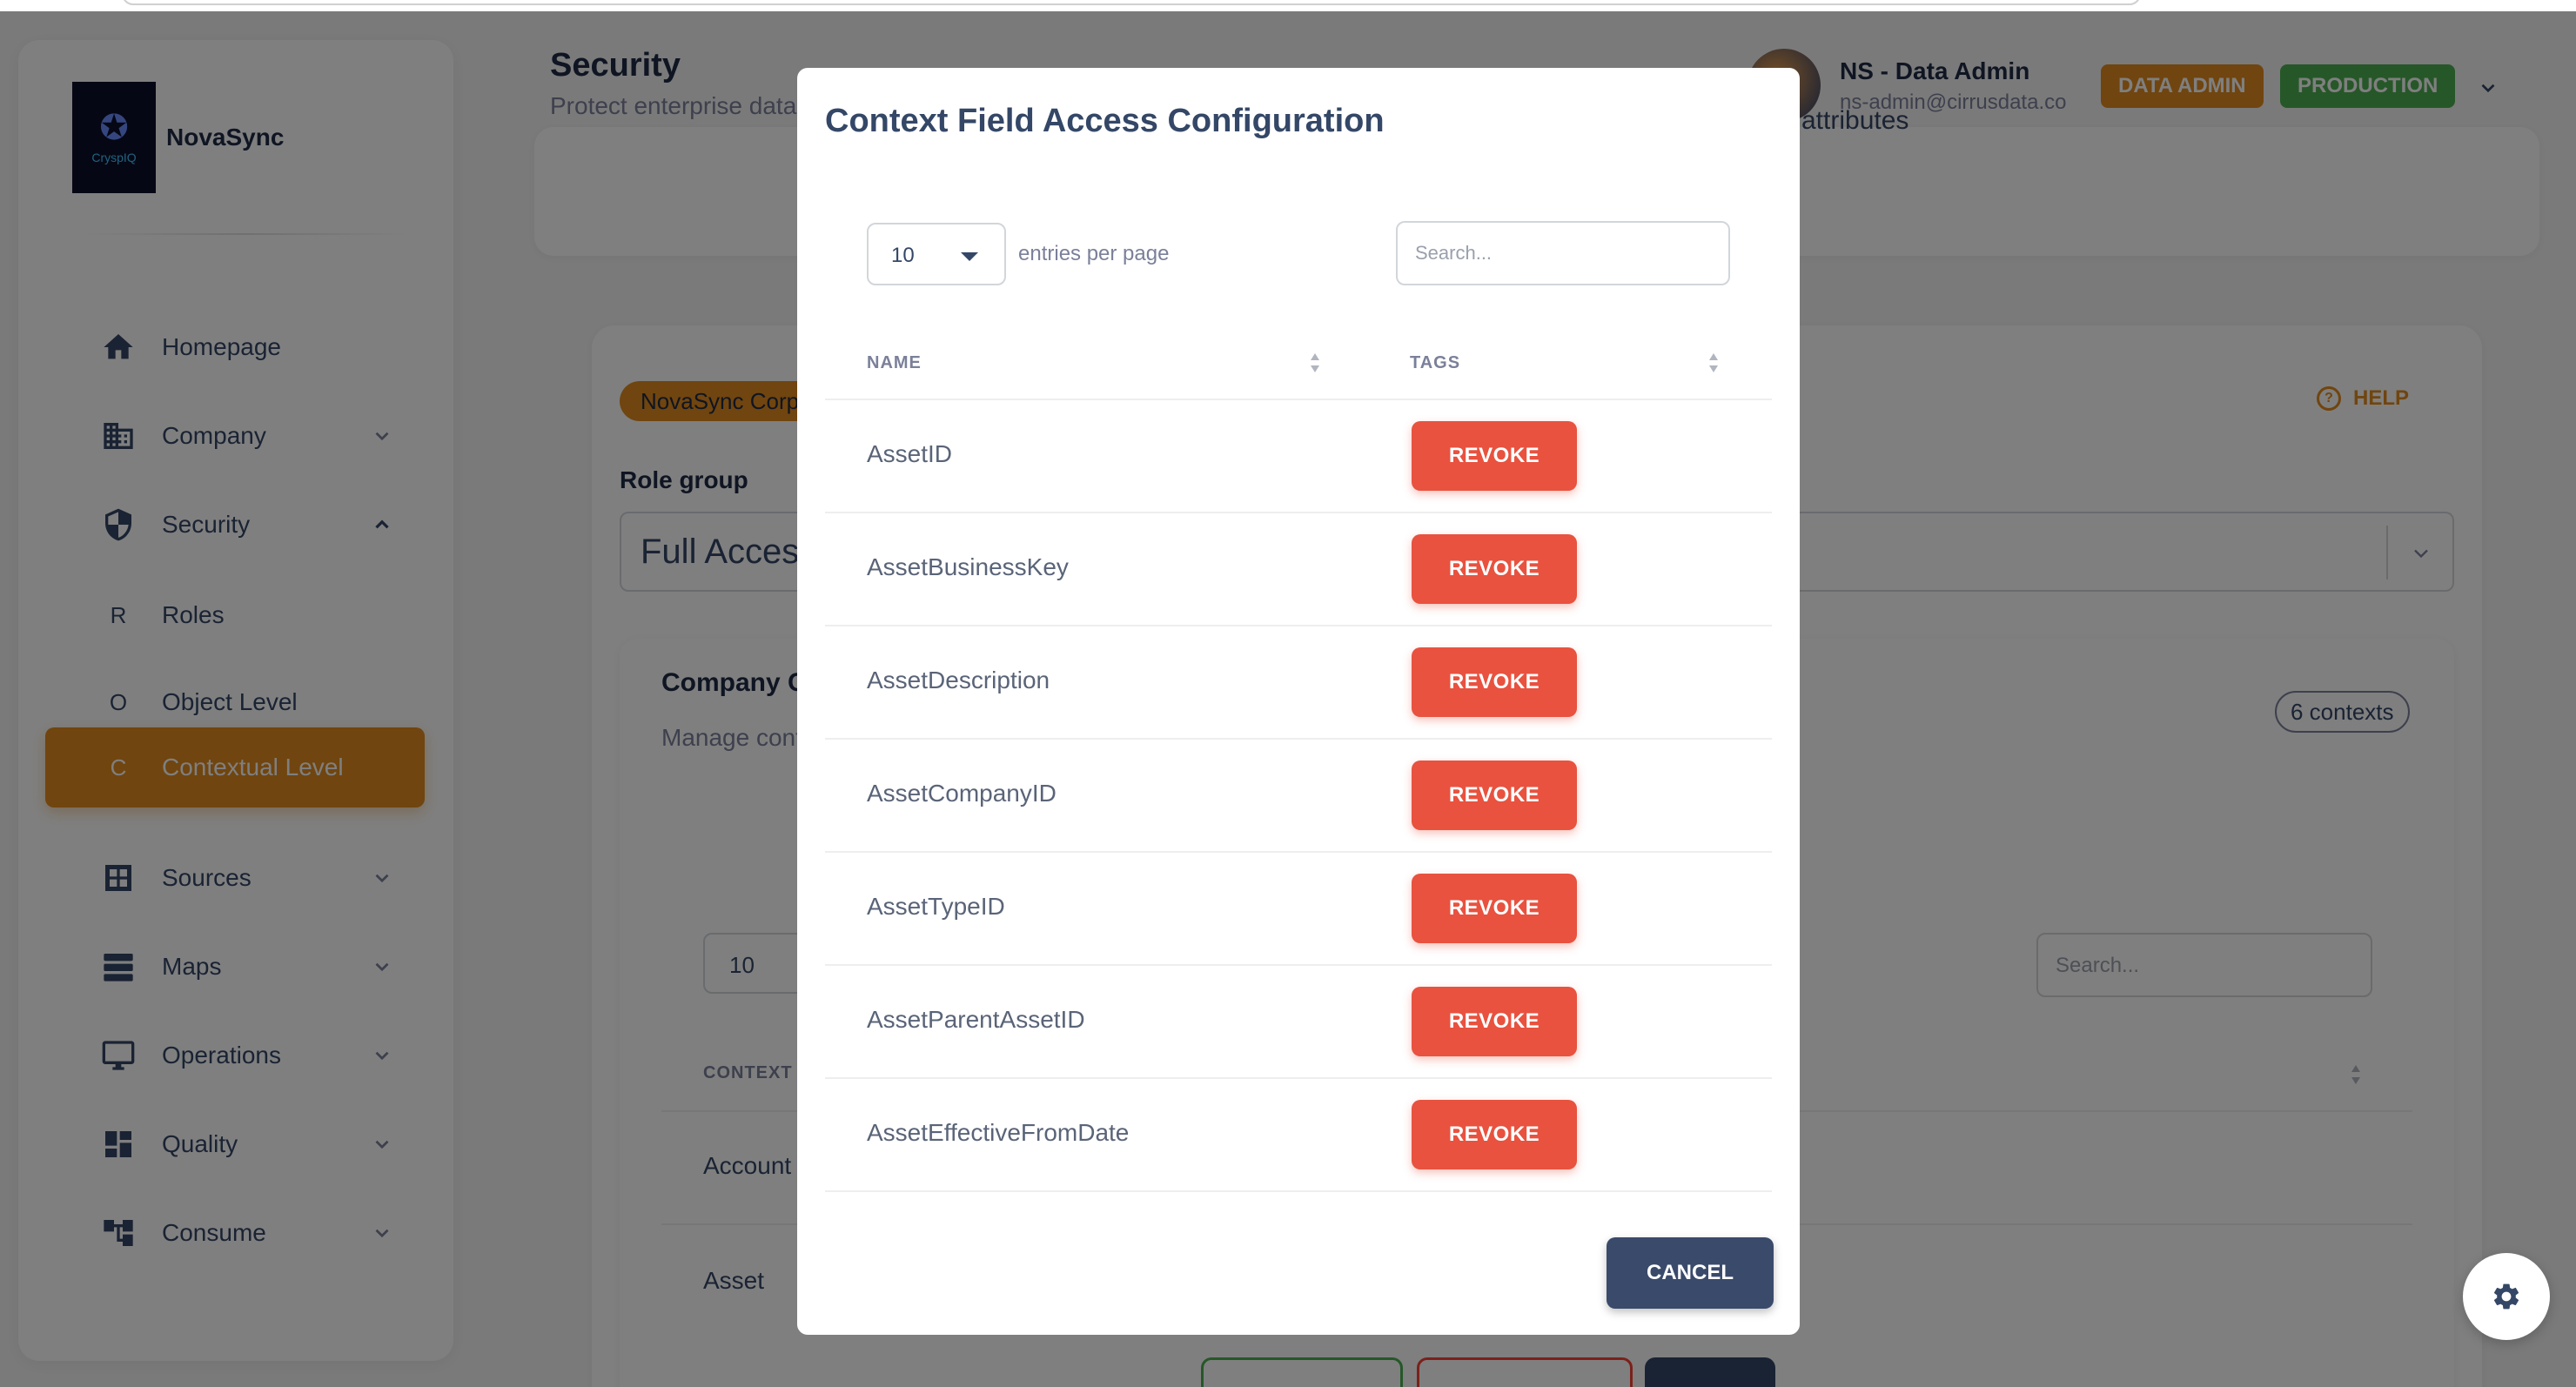 The height and width of the screenshot is (1387, 2576). I want to click on entries-per-page-label: entries per page, so click(1094, 253).